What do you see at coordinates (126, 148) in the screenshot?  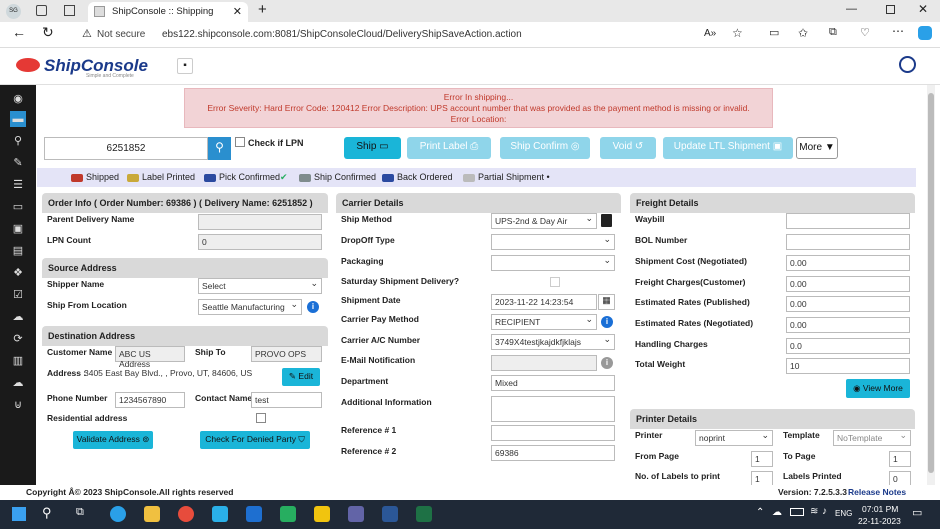 I see `delivery-search-input: 6251852` at bounding box center [126, 148].